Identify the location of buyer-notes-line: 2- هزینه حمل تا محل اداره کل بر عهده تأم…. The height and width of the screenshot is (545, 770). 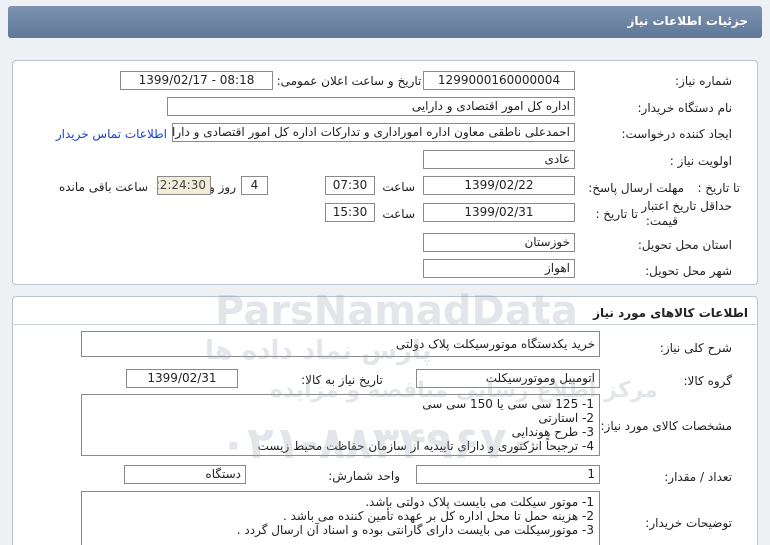
(438, 516).